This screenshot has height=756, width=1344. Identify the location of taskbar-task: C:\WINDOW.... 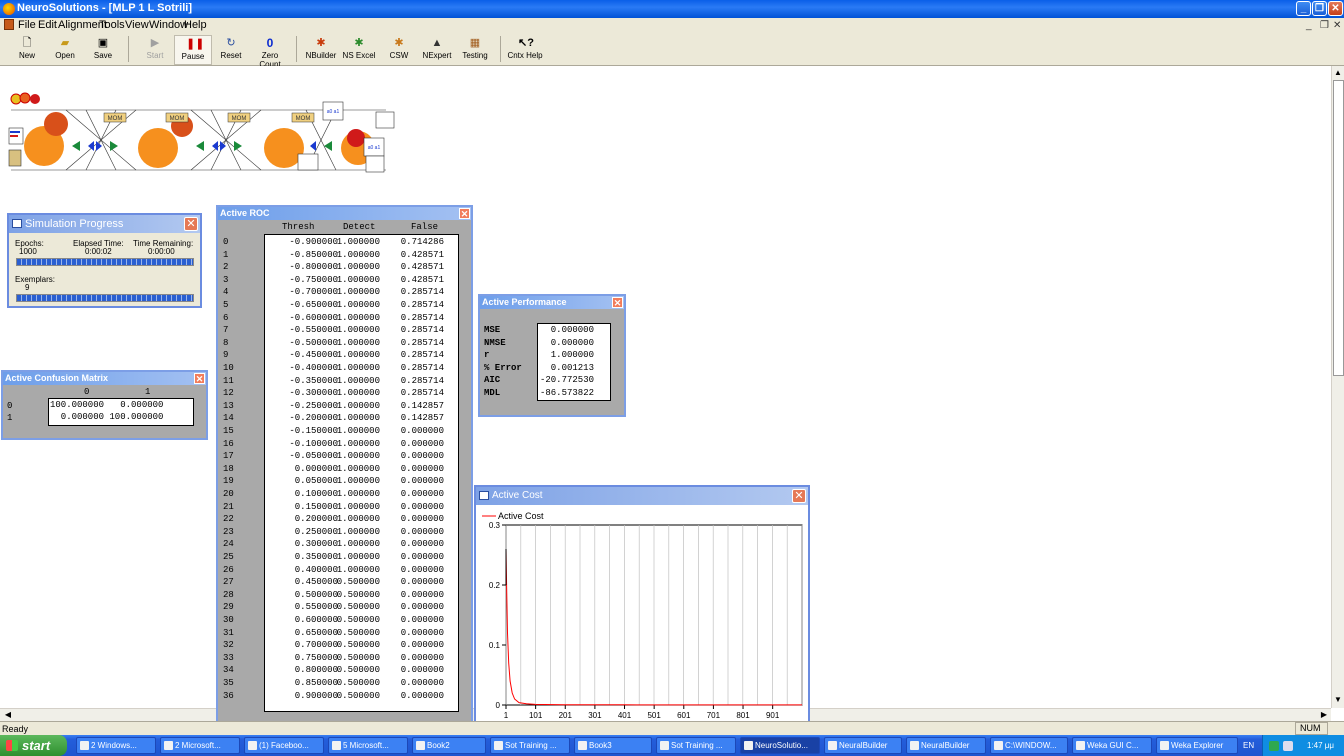
(1029, 745).